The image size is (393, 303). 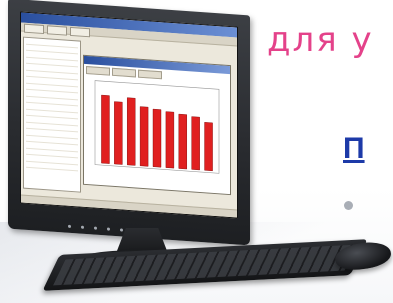 I want to click on app-left-panel, so click(x=52, y=114).